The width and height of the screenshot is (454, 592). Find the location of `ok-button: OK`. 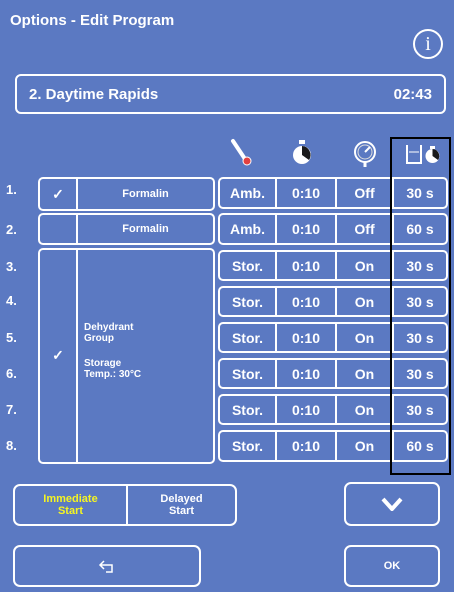

ok-button: OK is located at coordinates (392, 566).